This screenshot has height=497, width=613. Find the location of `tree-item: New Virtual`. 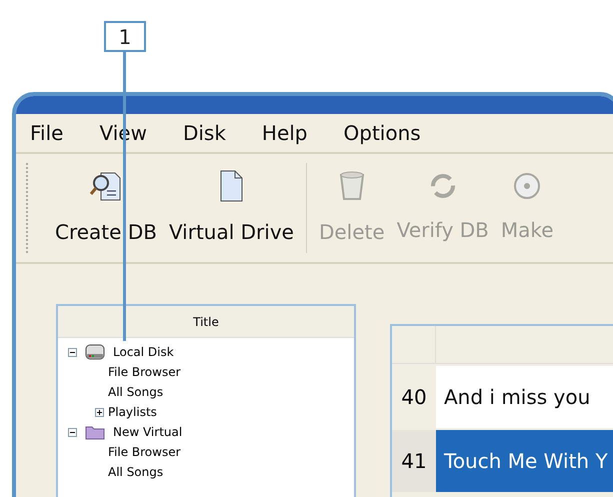

tree-item: New Virtual is located at coordinates (147, 432).